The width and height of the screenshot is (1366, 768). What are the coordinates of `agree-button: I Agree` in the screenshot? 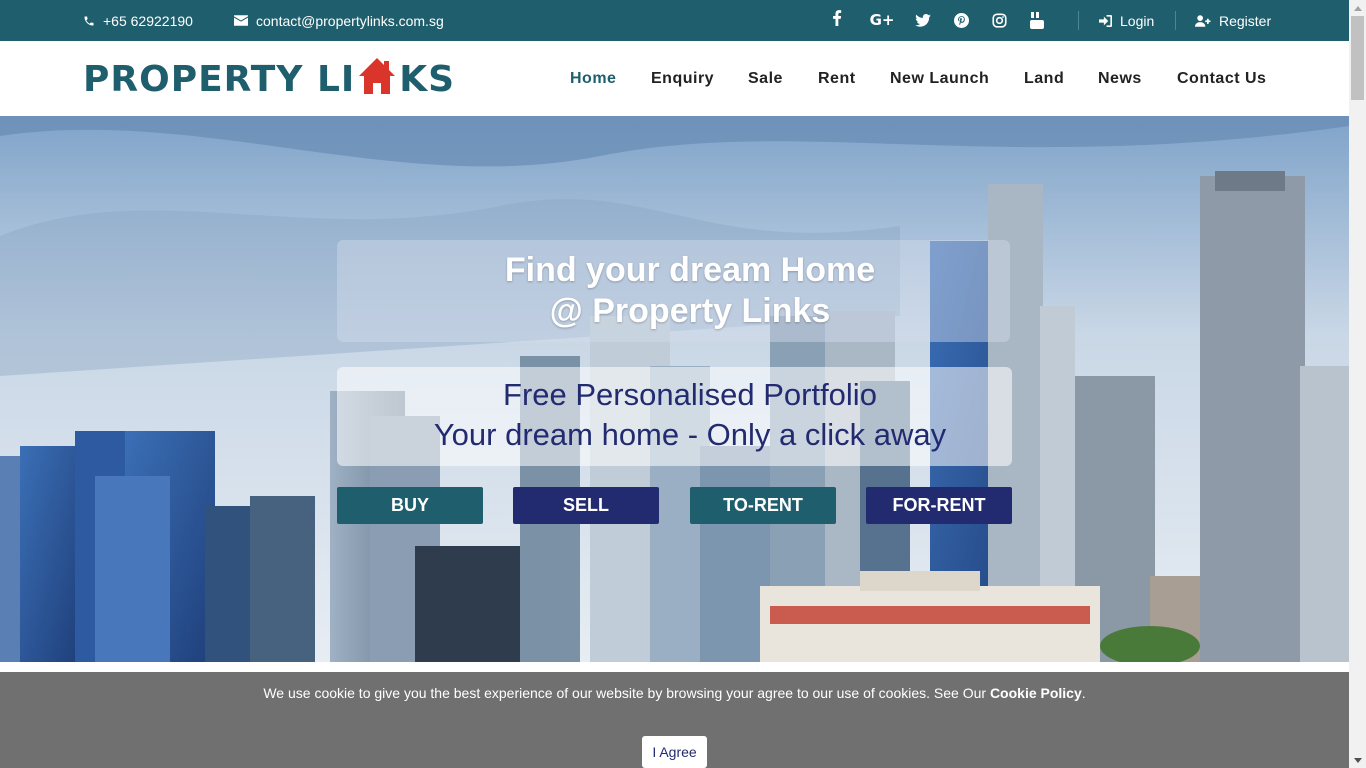 It's located at (674, 752).